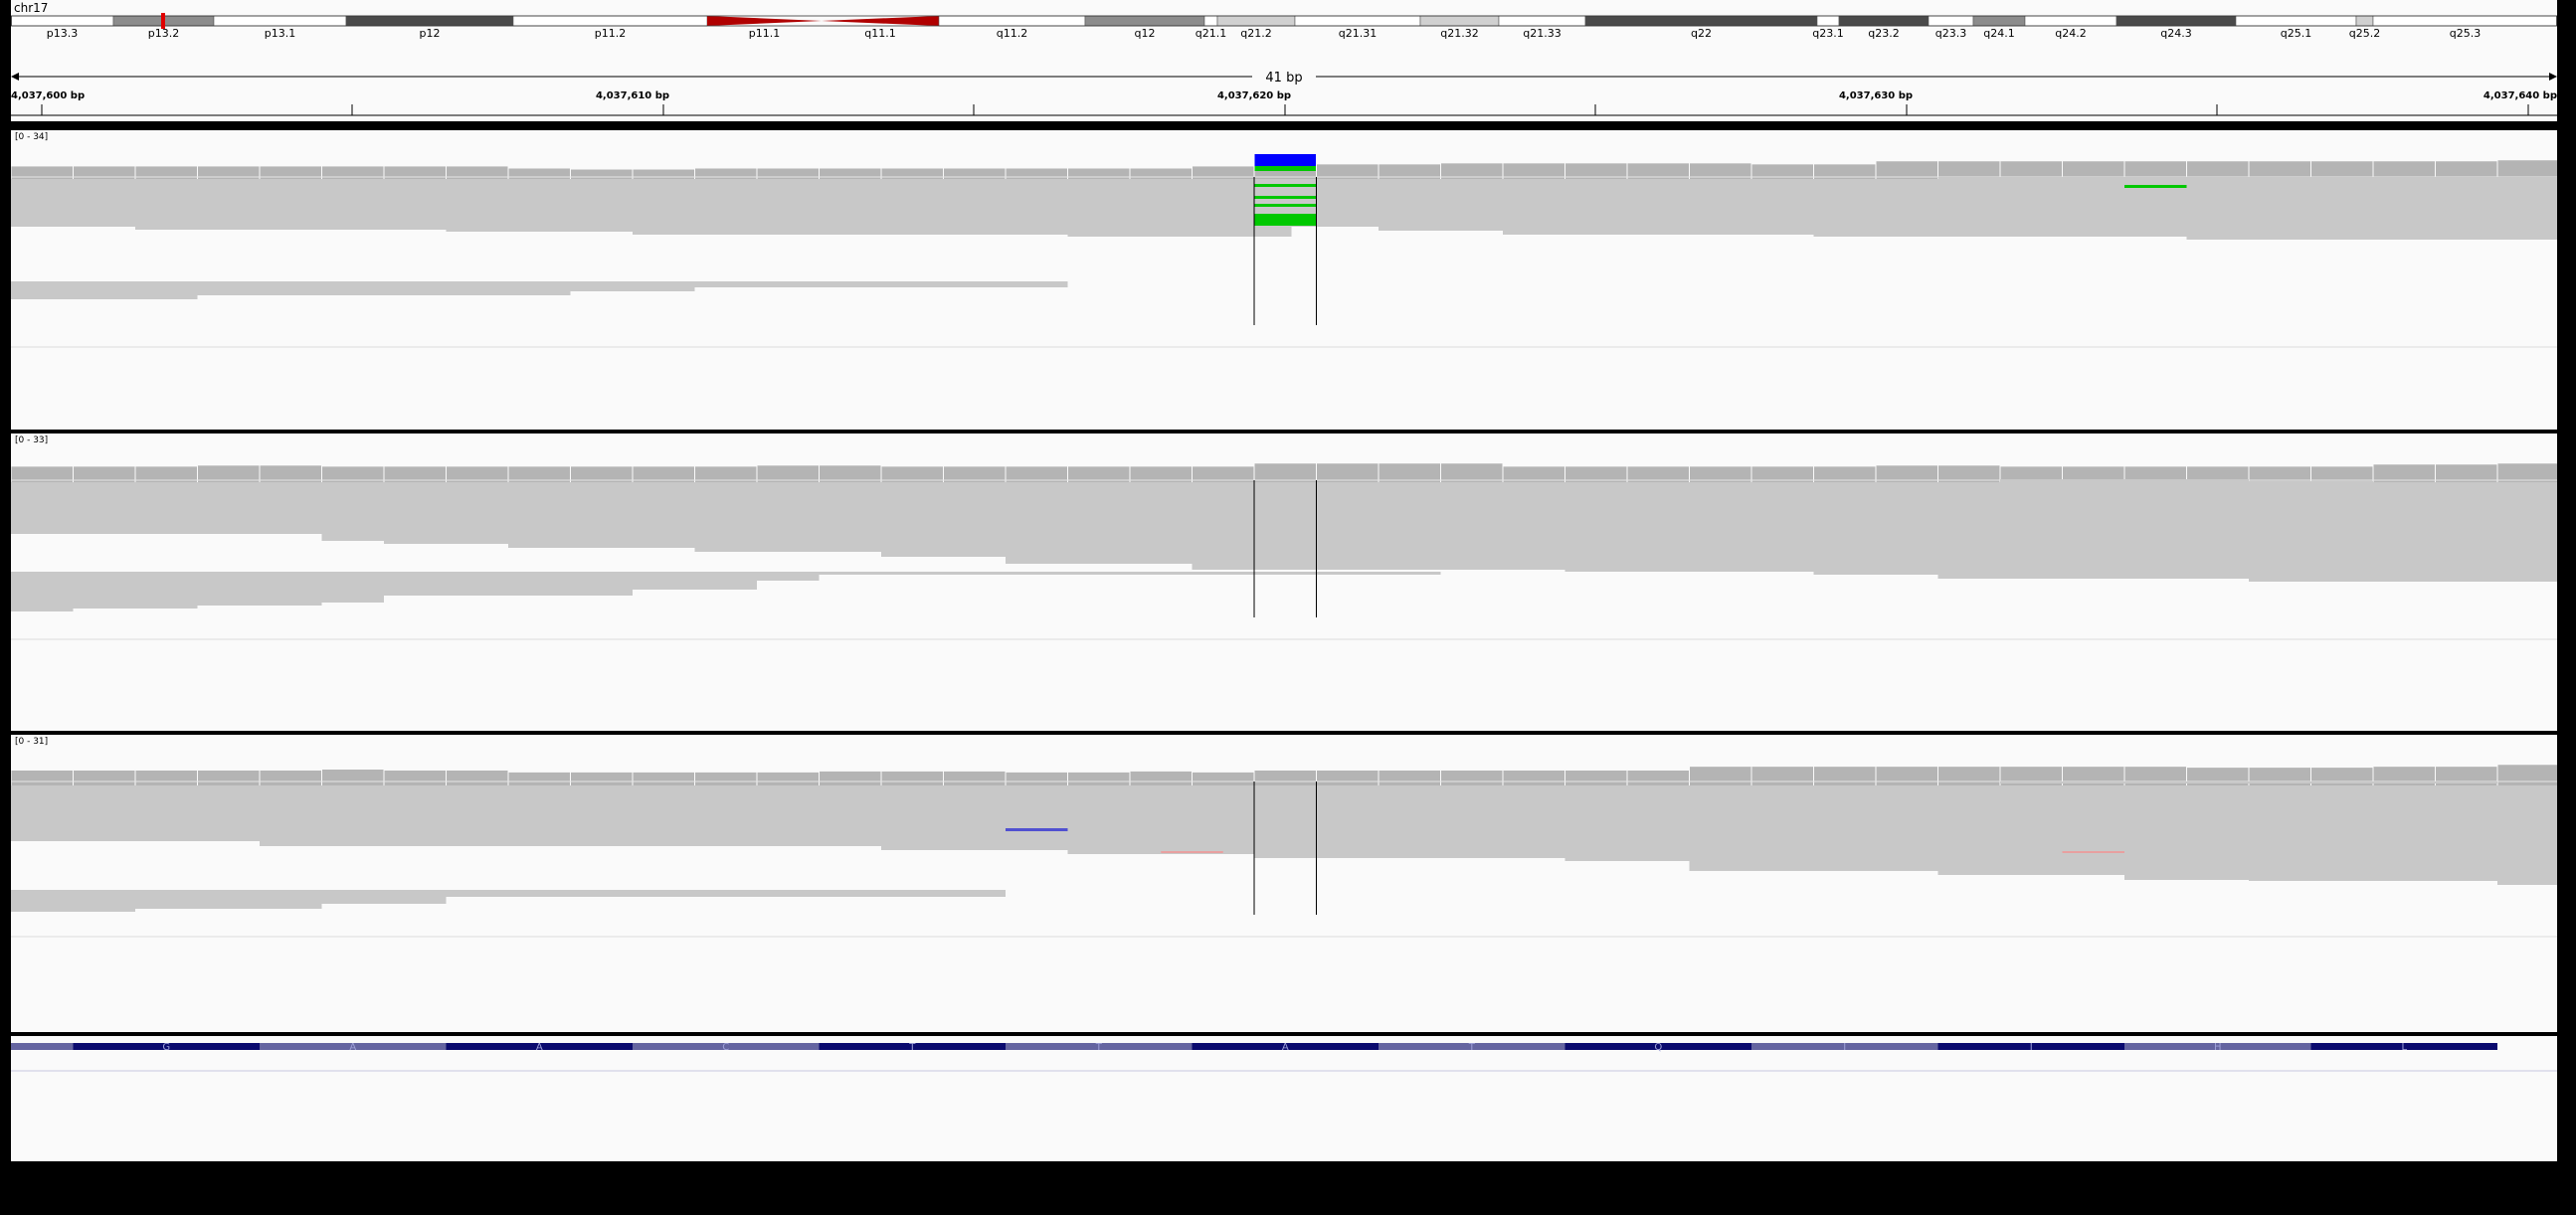  I want to click on span-label: 41 bp, so click(1283, 78).